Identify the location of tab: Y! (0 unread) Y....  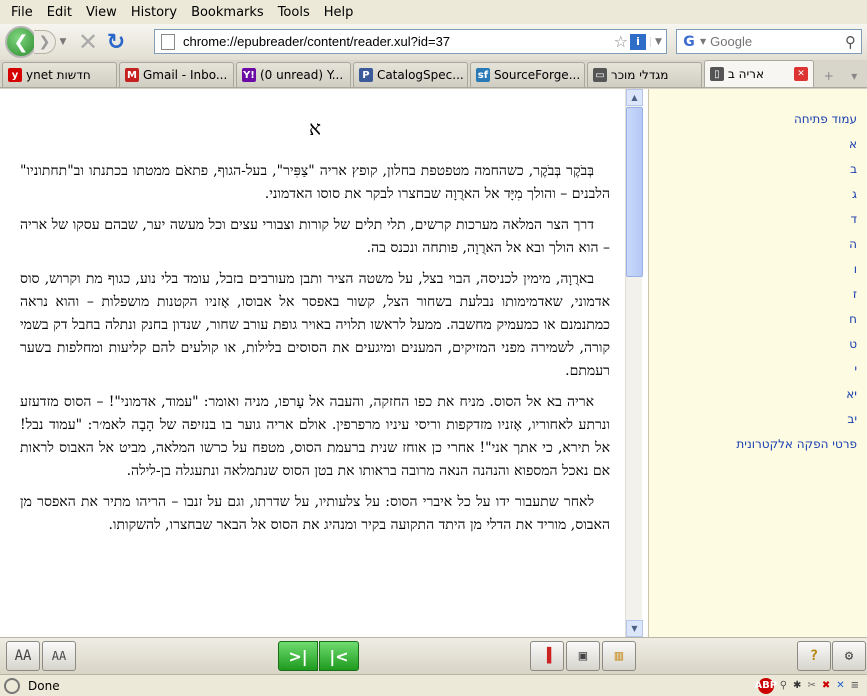
(293, 74).